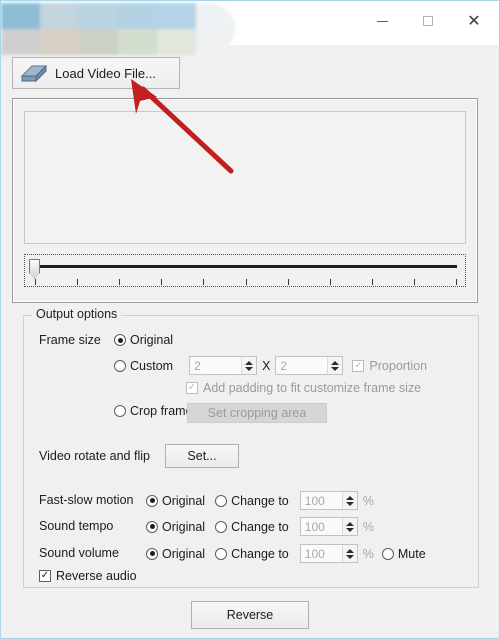 This screenshot has width=500, height=639. Describe the element at coordinates (411, 553) in the screenshot. I see `sound-volume-mute-label: Mute` at that location.